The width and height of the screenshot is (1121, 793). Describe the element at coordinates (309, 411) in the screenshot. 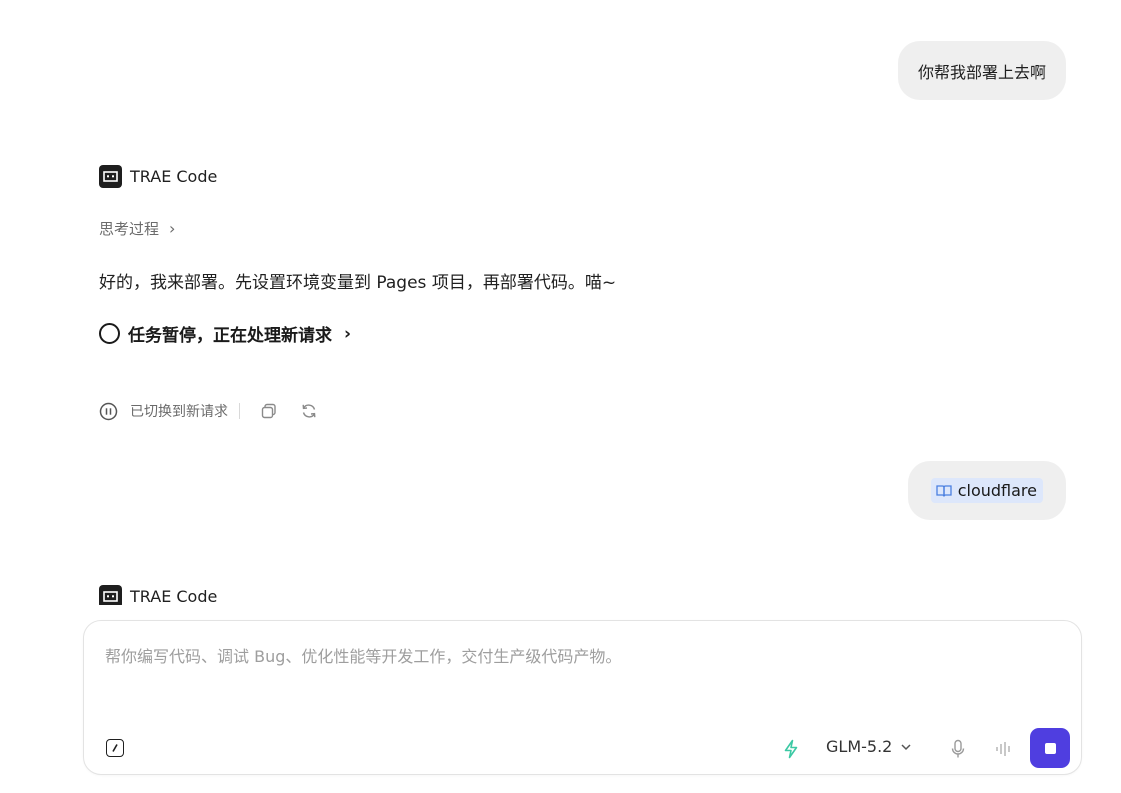

I see `refresh-icon` at that location.